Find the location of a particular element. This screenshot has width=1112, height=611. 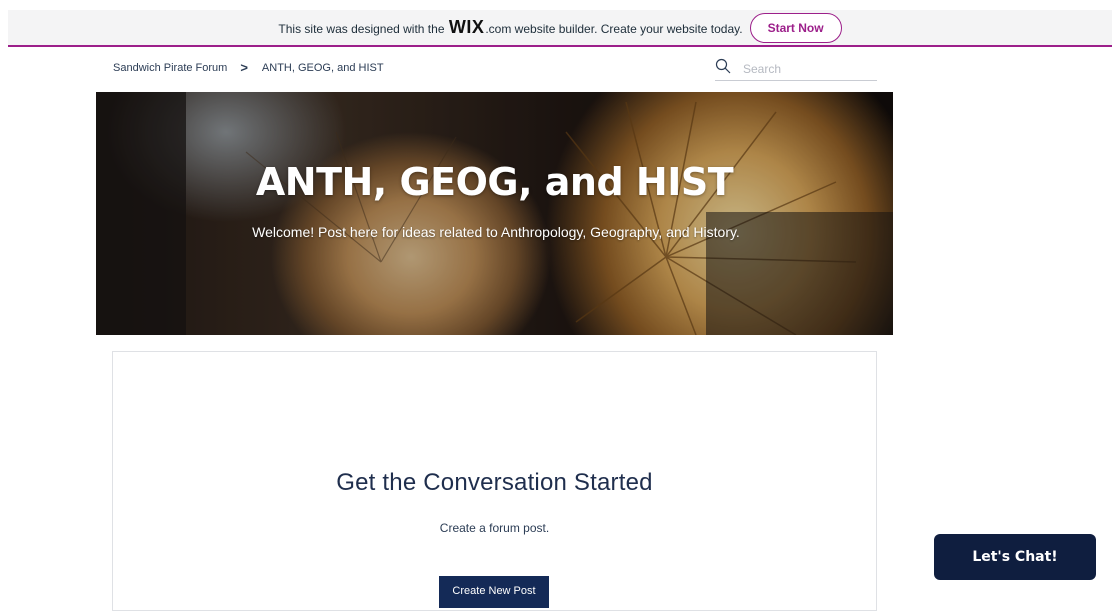

wix-logo: WIX is located at coordinates (466, 27).